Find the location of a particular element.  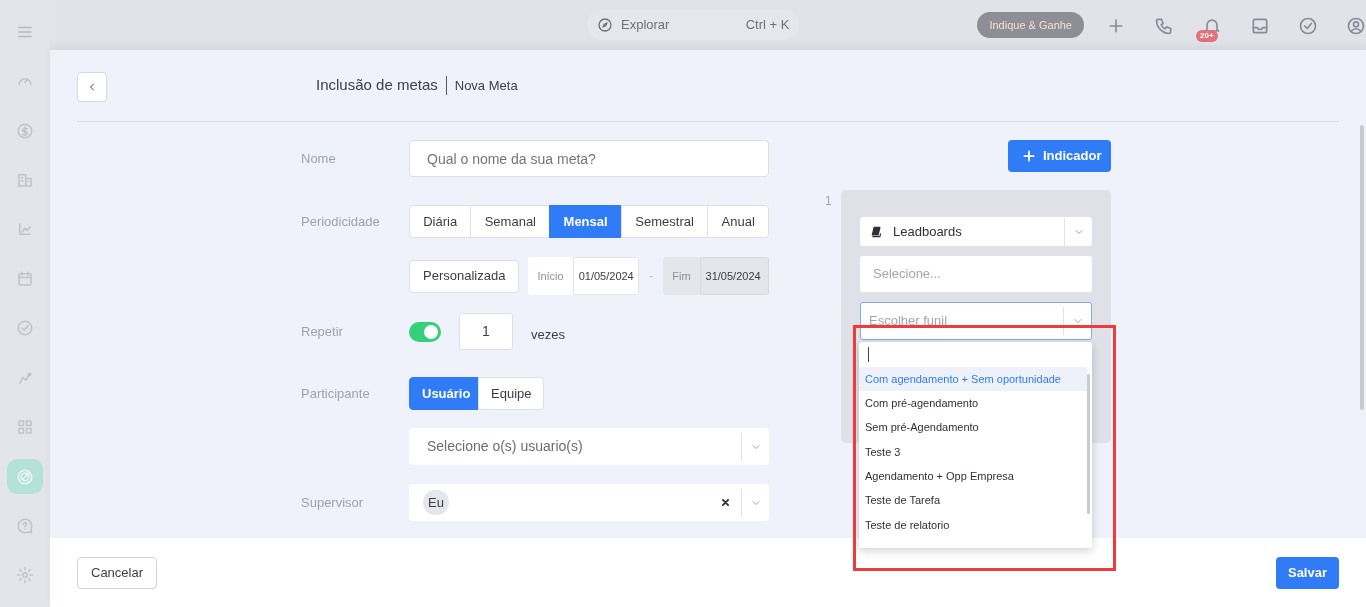

participant-tab: Equipe is located at coordinates (511, 393).